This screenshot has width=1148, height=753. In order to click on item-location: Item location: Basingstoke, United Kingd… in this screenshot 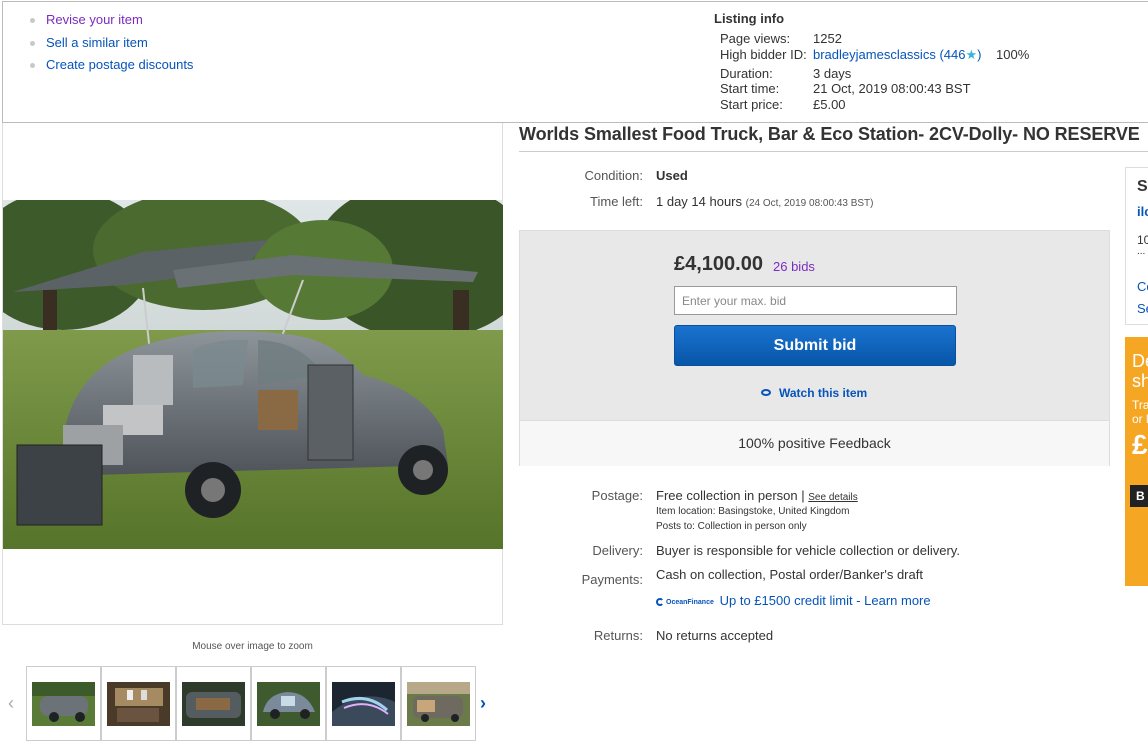, I will do `click(753, 511)`.